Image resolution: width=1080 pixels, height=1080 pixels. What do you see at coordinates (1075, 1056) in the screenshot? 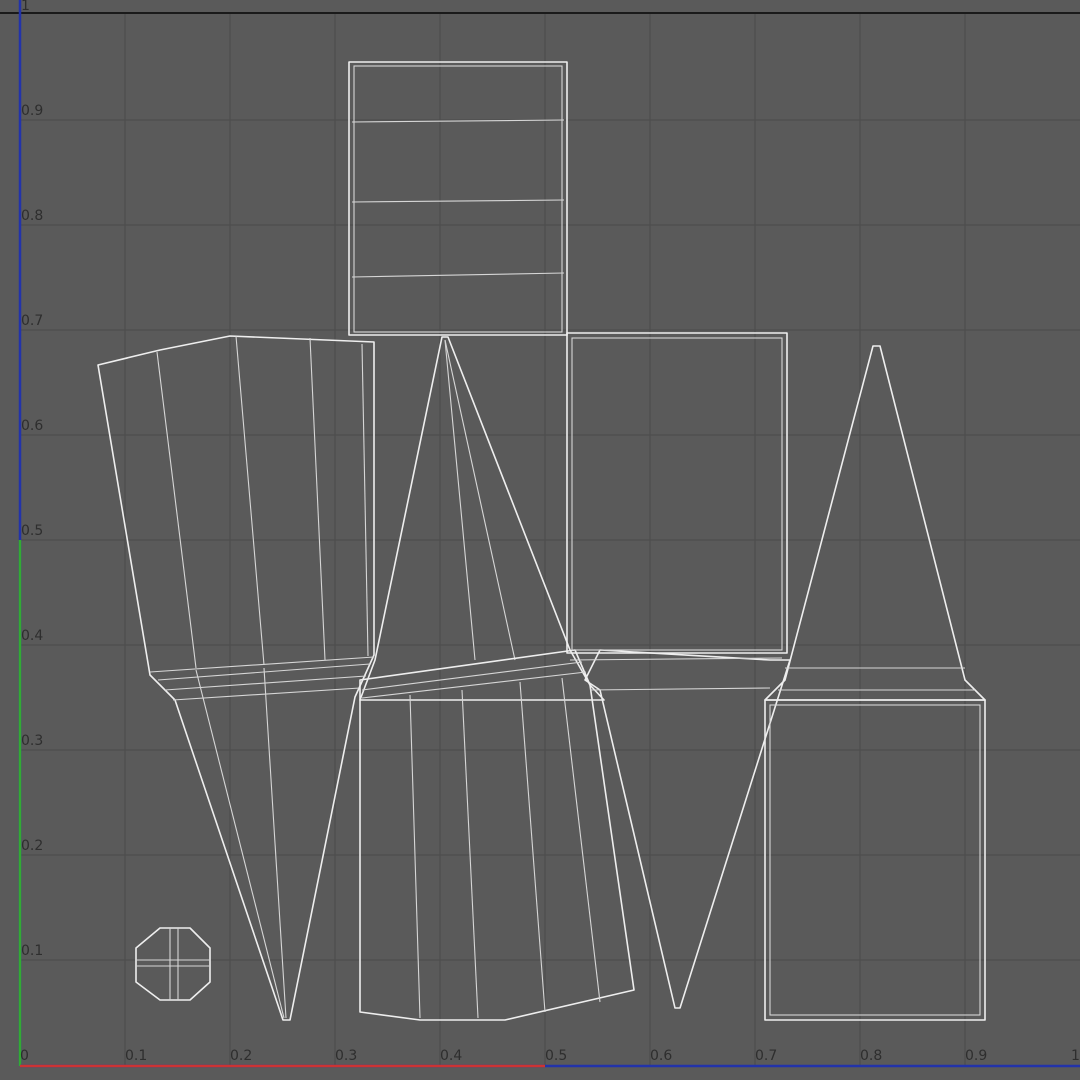
I see `x-tick-label: 1` at bounding box center [1075, 1056].